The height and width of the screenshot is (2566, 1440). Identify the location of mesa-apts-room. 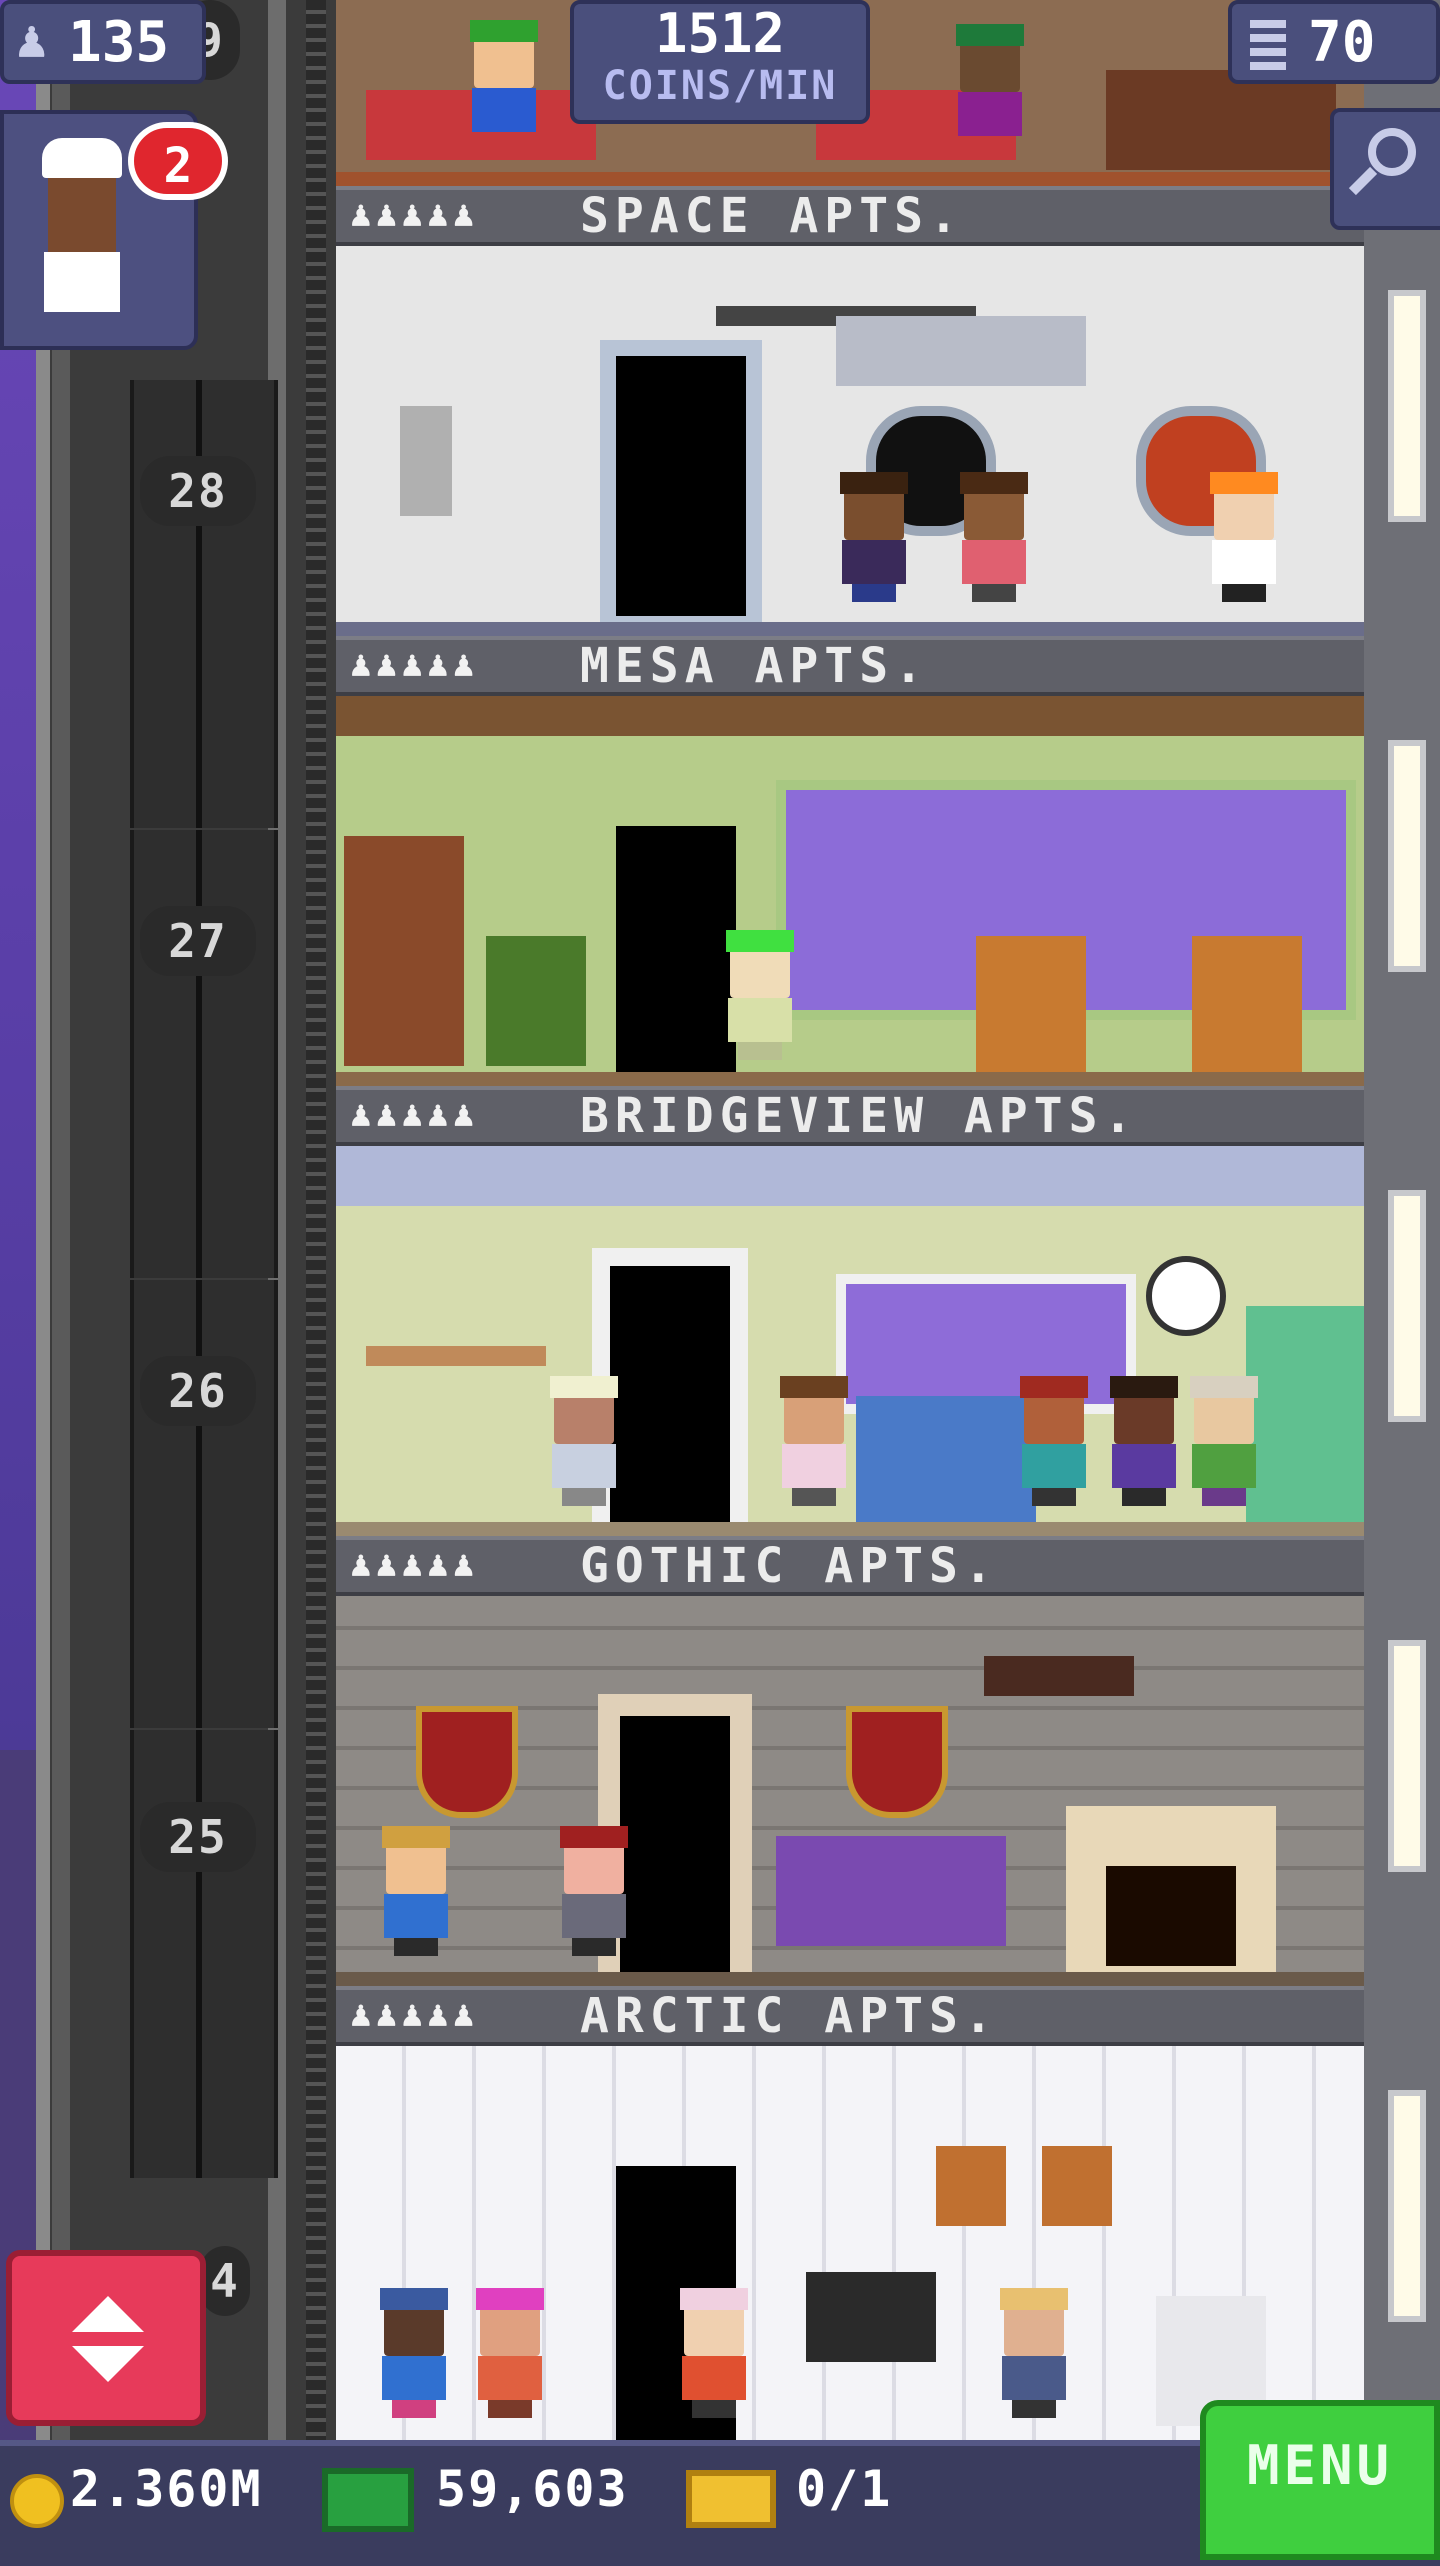
(850, 891).